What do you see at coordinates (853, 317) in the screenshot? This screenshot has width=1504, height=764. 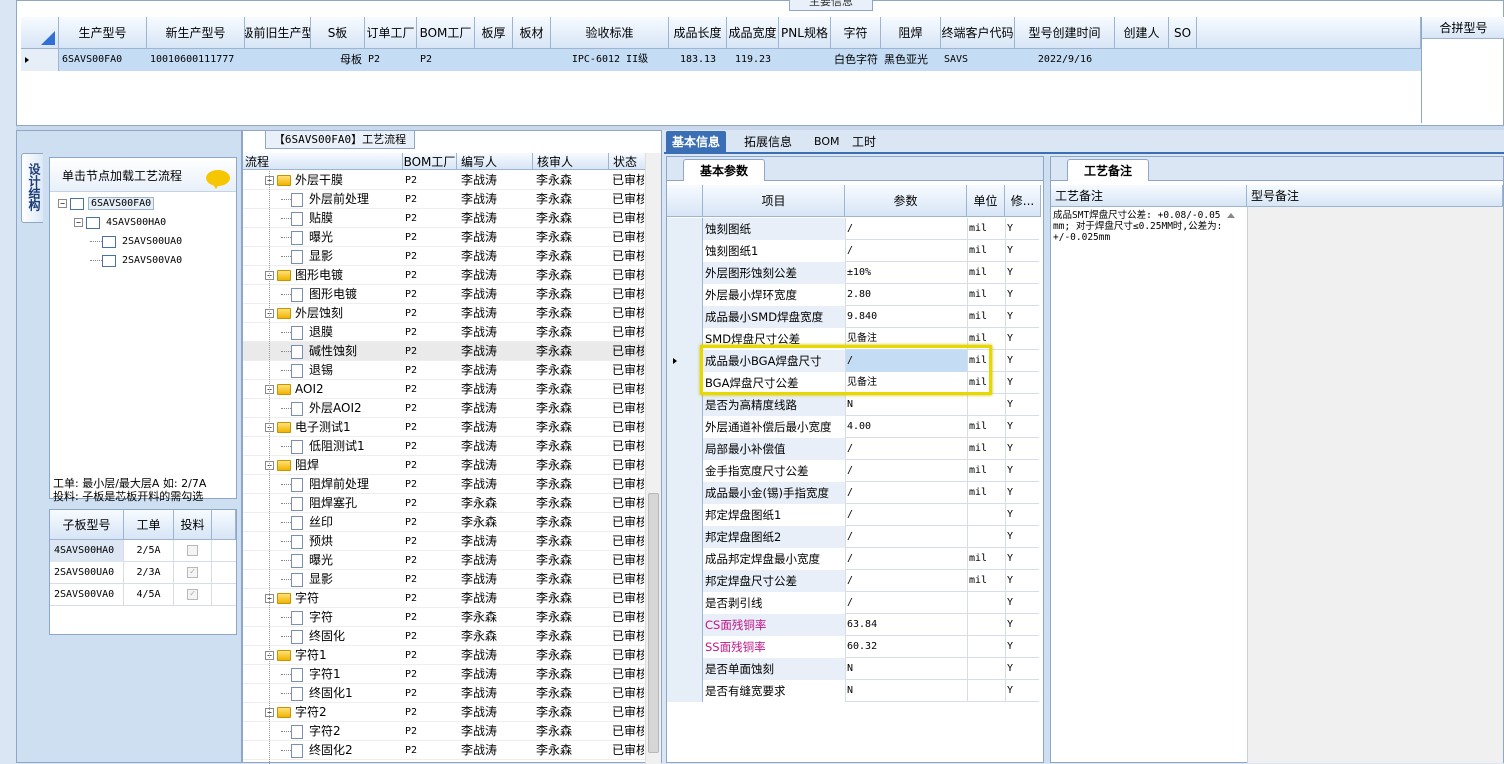 I see `param-row: 成品最小SMD焊盘宽度 9.840 mil Y` at bounding box center [853, 317].